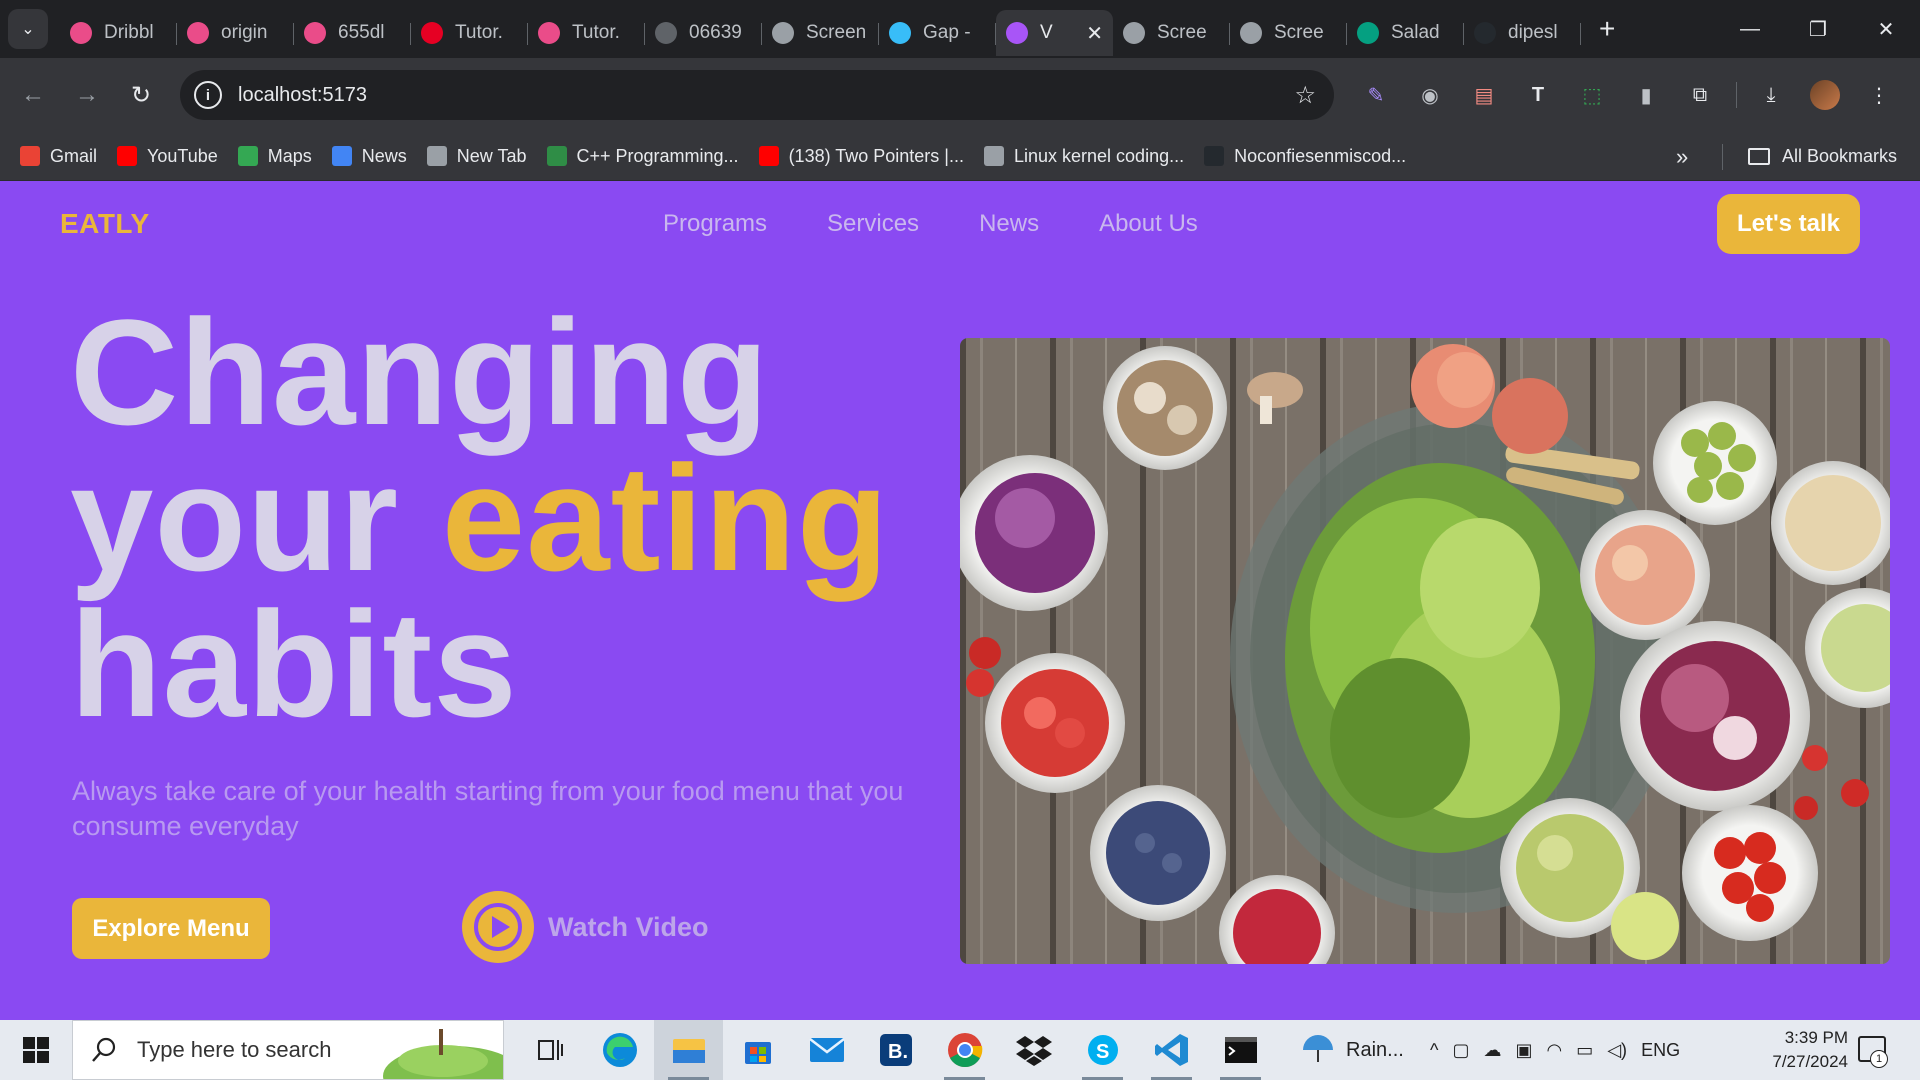 The height and width of the screenshot is (1080, 1920). What do you see at coordinates (1492, 1050) in the screenshot?
I see `onedrive-icon: ☁` at bounding box center [1492, 1050].